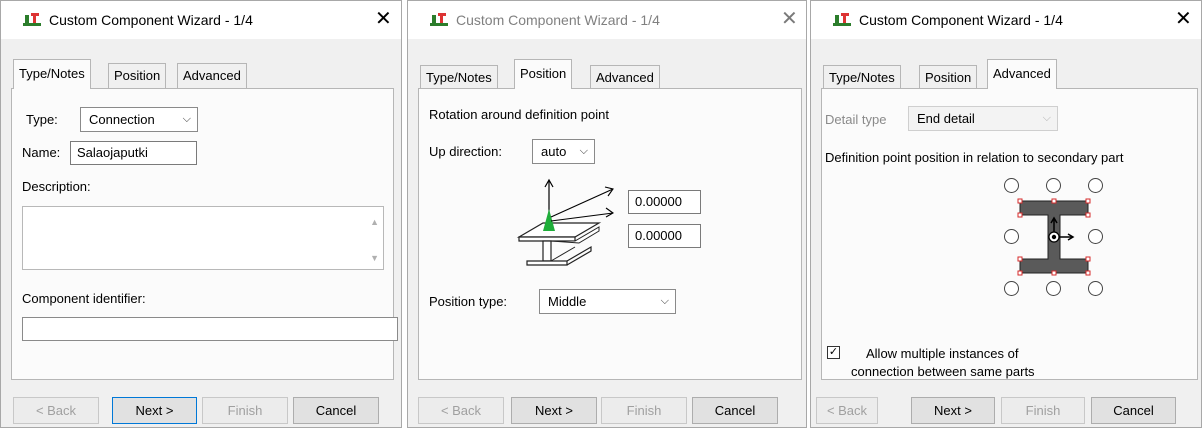 The width and height of the screenshot is (1202, 428). What do you see at coordinates (946, 118) in the screenshot?
I see `detail-type-value: End detail` at bounding box center [946, 118].